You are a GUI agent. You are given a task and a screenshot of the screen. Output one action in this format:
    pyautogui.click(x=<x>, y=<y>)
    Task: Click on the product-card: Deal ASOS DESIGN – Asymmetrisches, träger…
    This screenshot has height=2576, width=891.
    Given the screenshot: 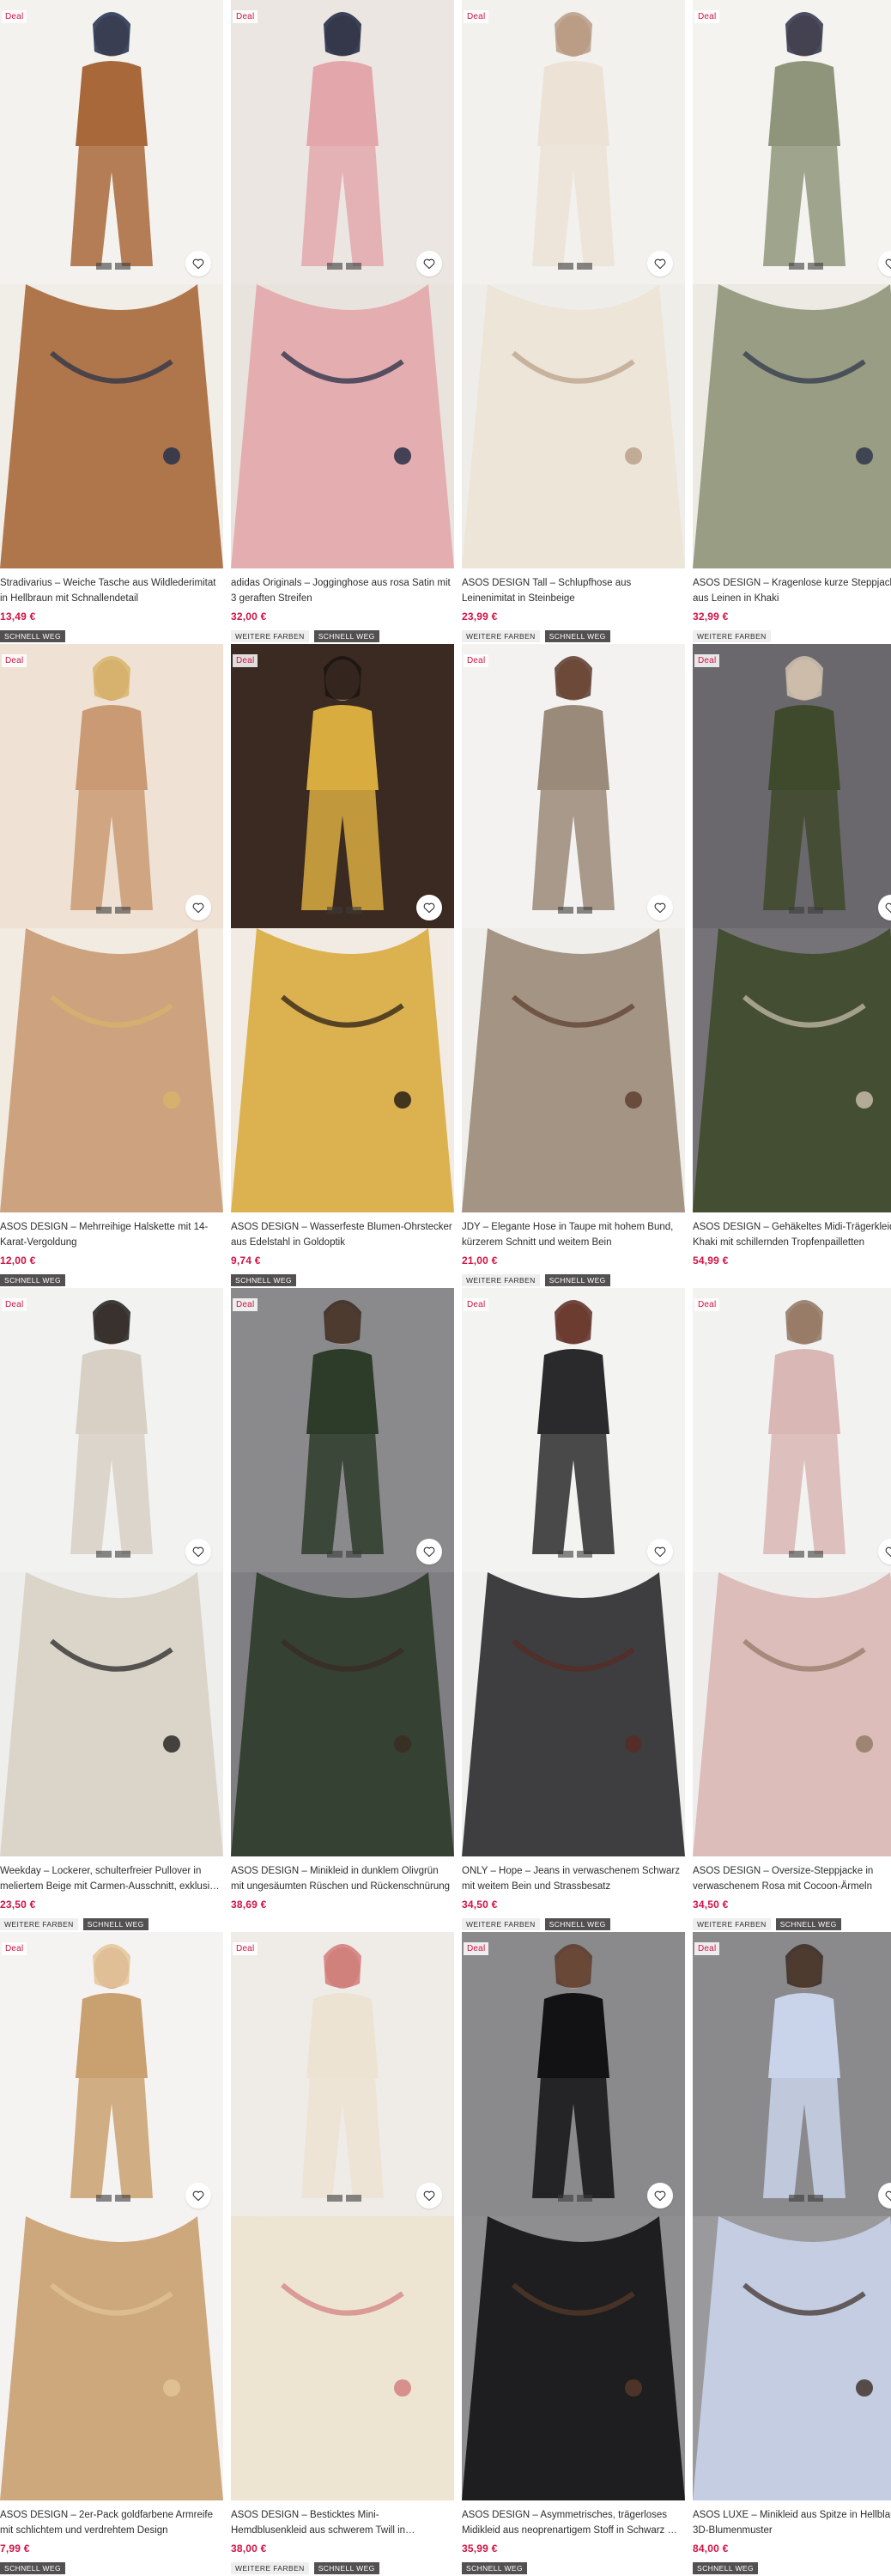 What is the action you would take?
    pyautogui.click(x=573, y=2254)
    